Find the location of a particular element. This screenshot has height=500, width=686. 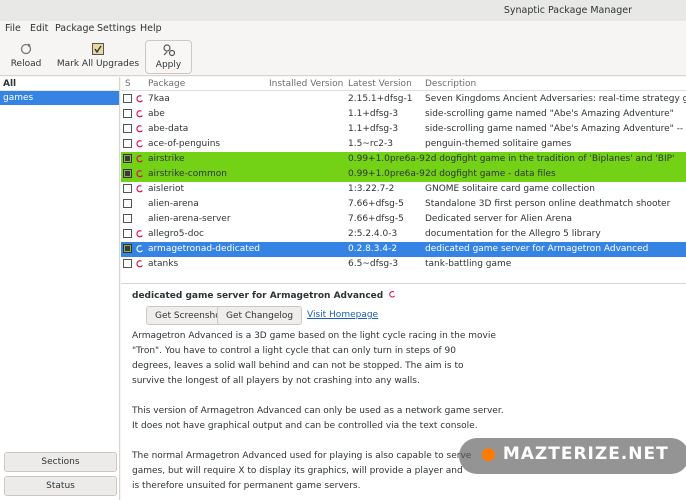

apply-button: Apply is located at coordinates (168, 57).